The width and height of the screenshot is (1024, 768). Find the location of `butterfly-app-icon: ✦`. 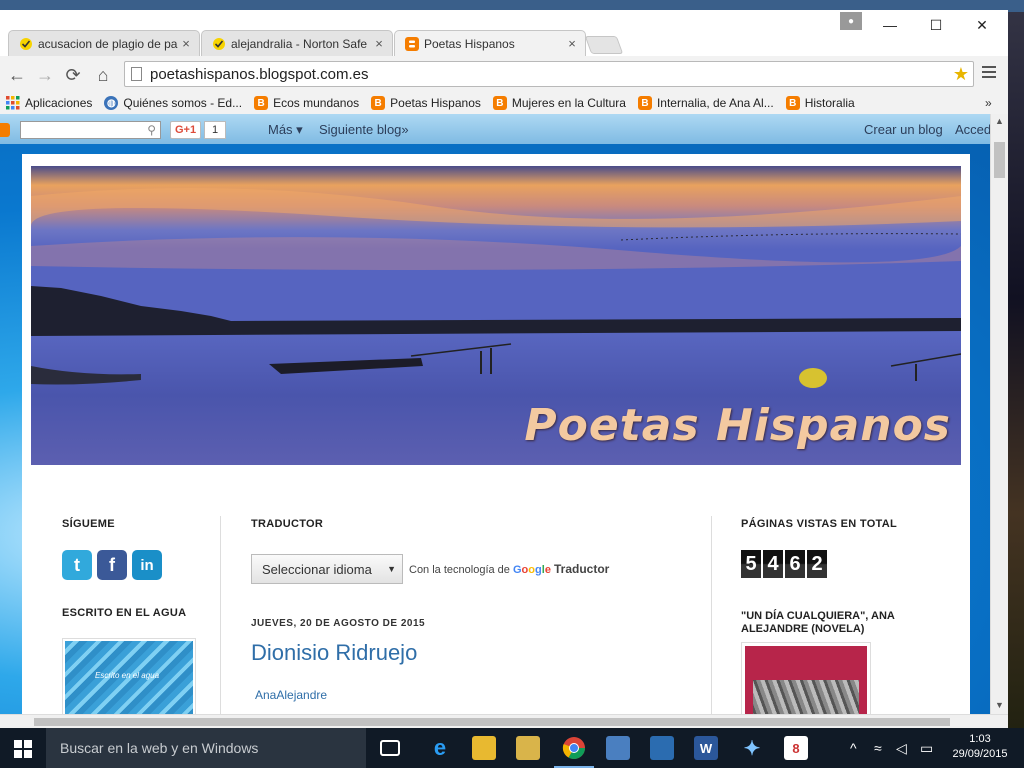

butterfly-app-icon: ✦ is located at coordinates (752, 748).